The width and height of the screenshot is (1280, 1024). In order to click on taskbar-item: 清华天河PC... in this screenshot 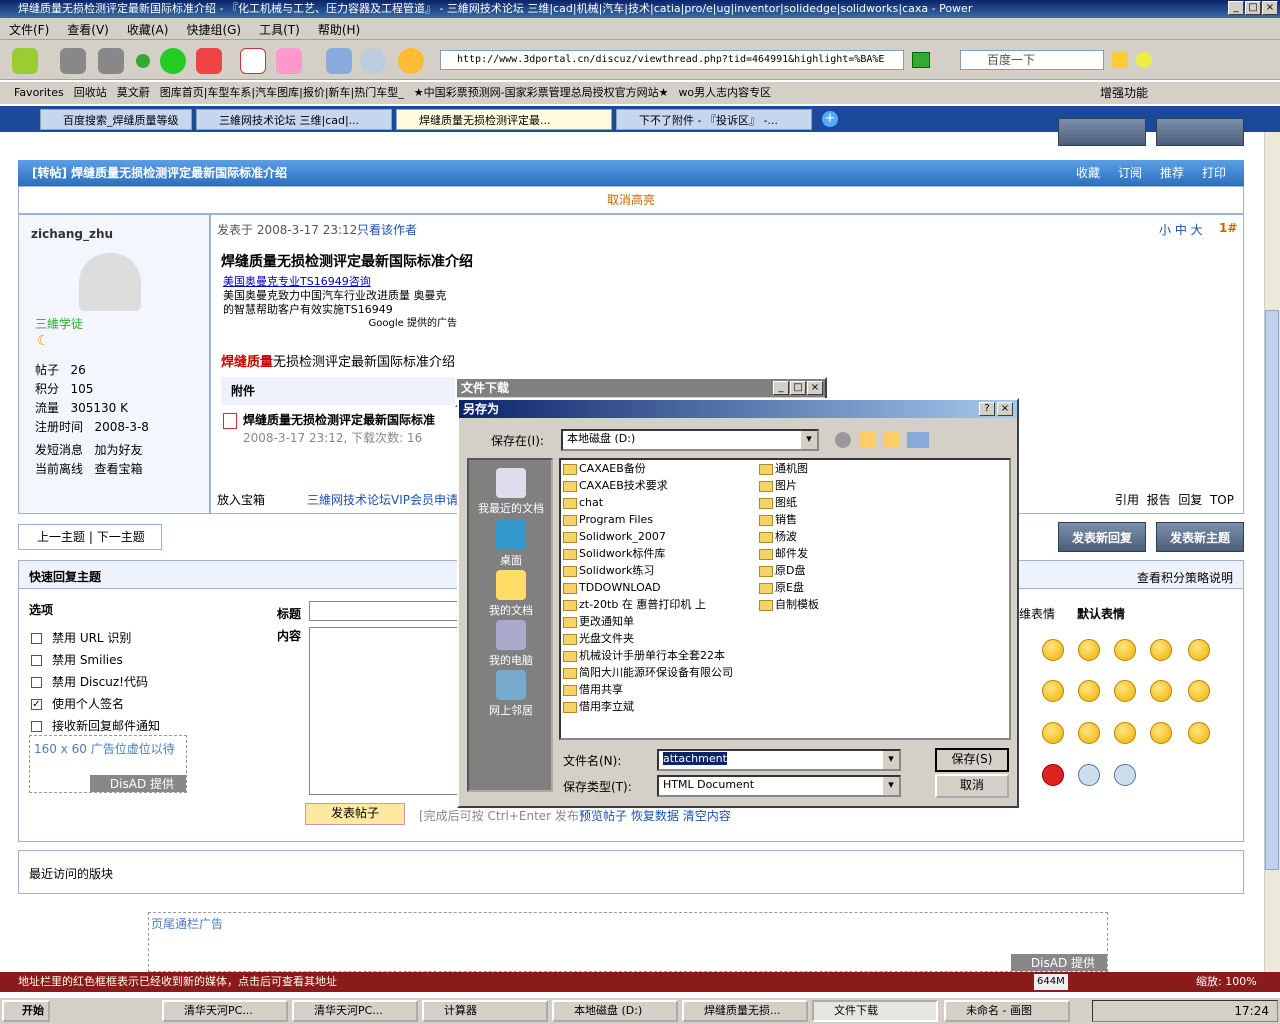, I will do `click(225, 1011)`.